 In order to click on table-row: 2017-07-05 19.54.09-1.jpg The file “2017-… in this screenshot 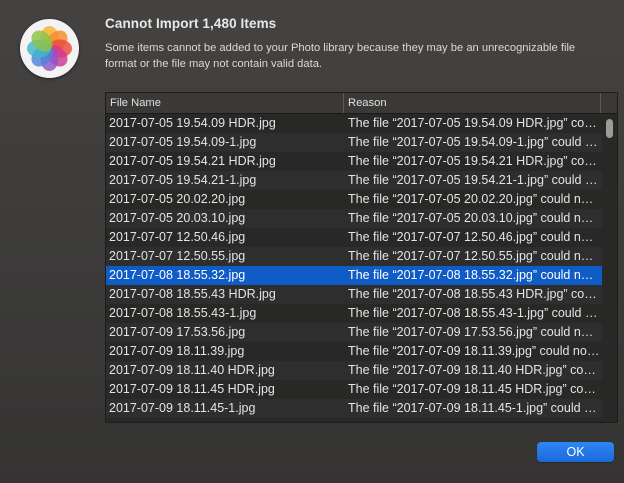, I will do `click(354, 142)`.